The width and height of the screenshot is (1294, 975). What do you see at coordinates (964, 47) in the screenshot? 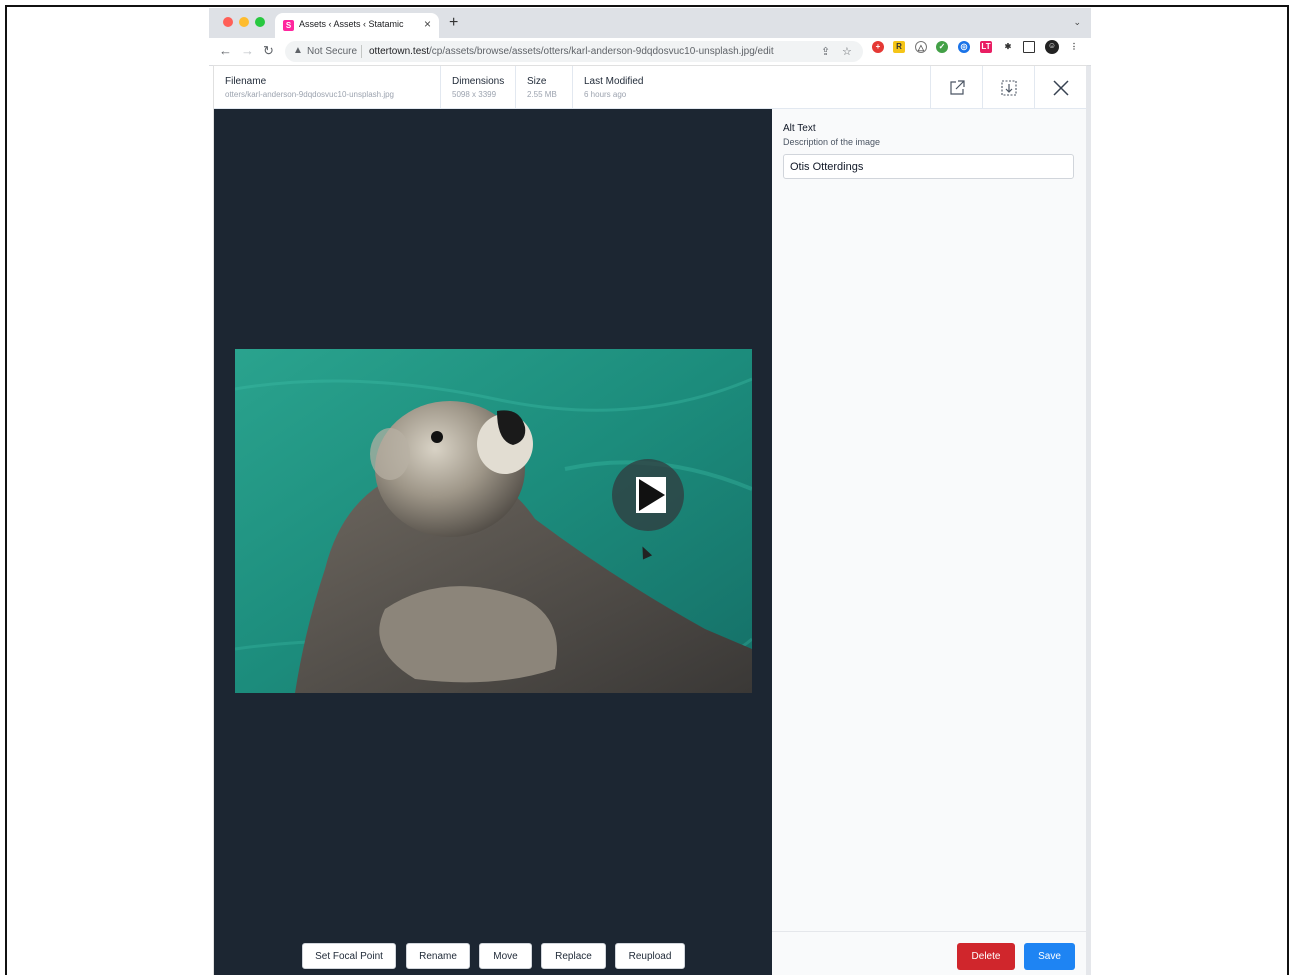
I see `extension-password-icon: ◎` at bounding box center [964, 47].